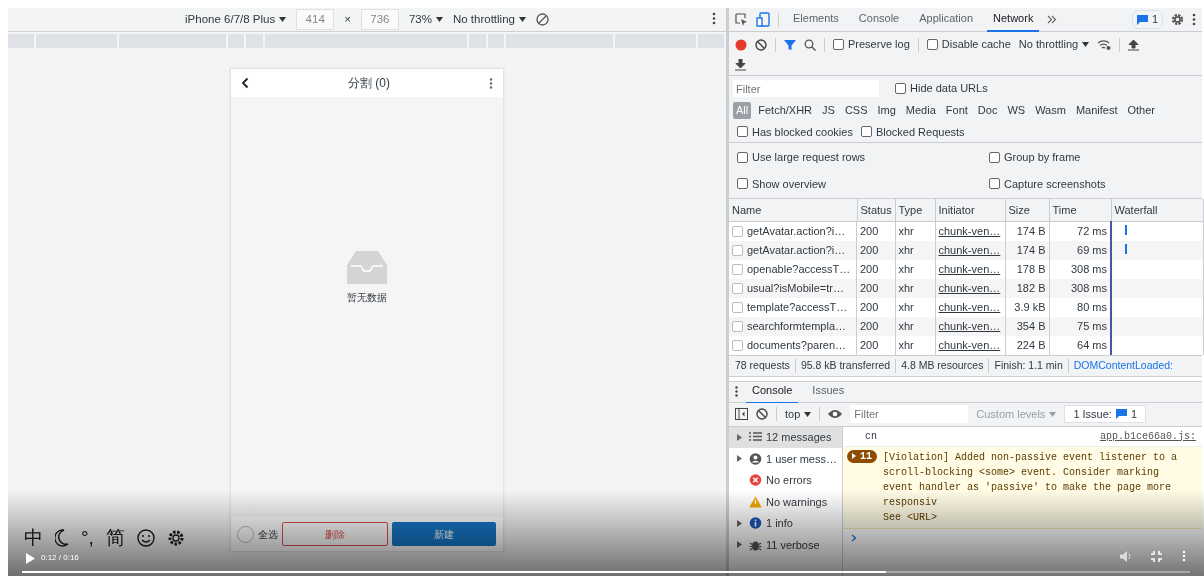  Describe the element at coordinates (33, 537) in the screenshot. I see `ime-mode-key: 中` at that location.